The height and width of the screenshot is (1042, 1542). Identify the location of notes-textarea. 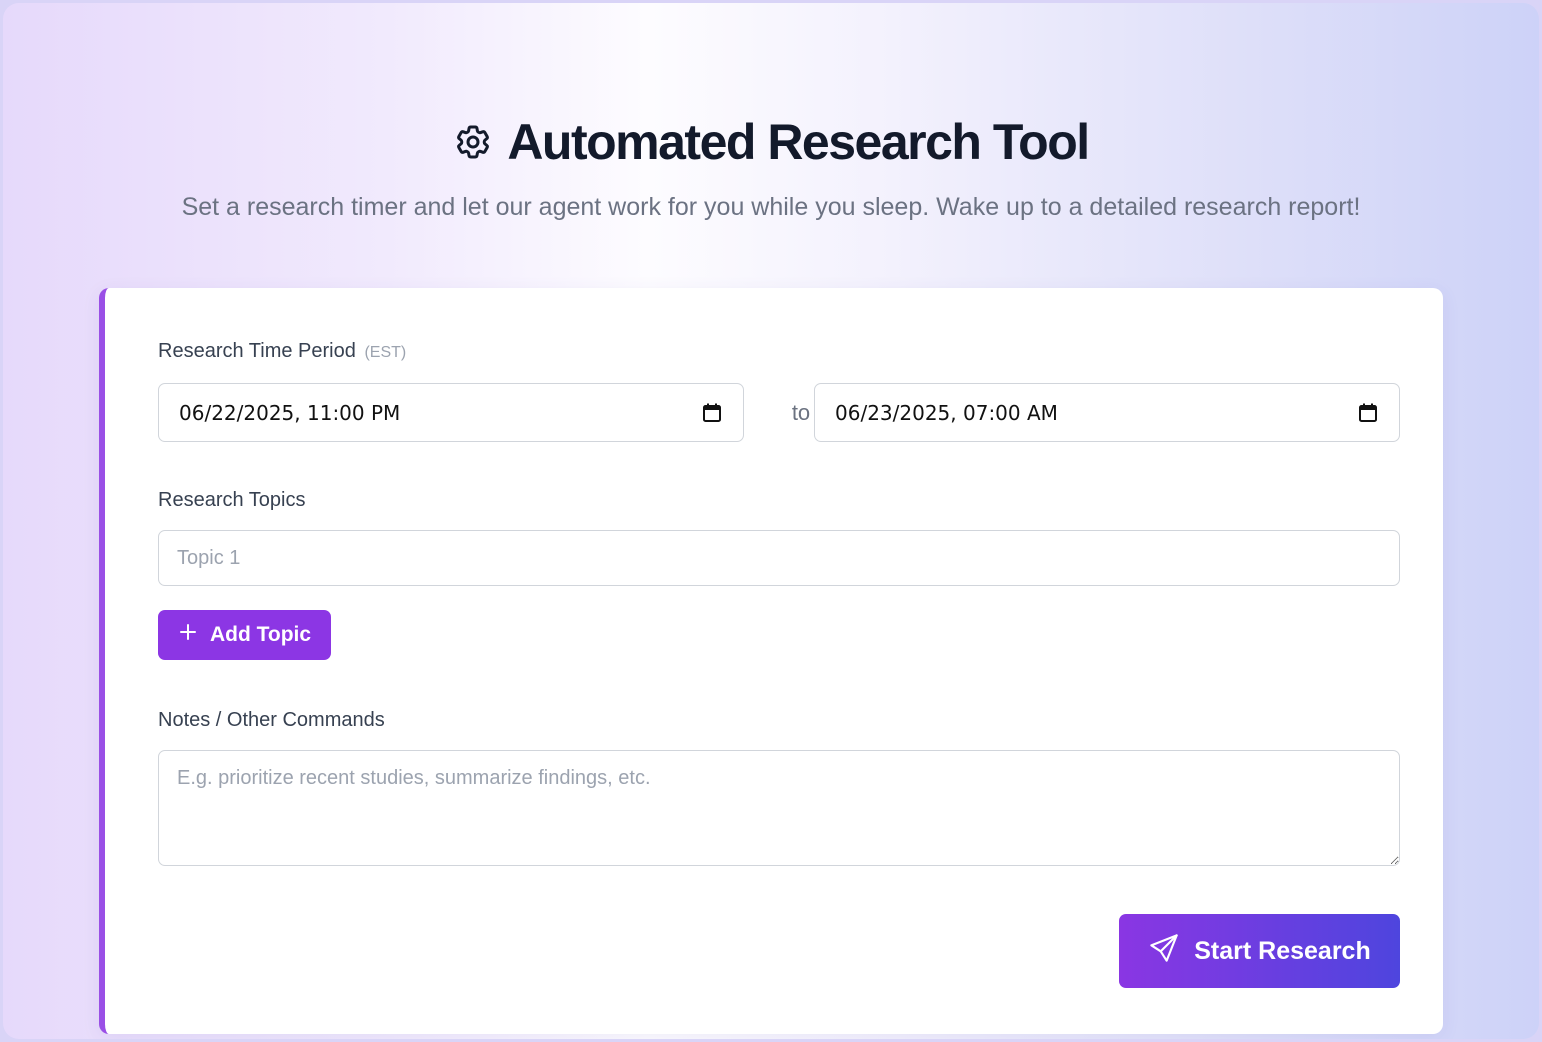
(779, 808).